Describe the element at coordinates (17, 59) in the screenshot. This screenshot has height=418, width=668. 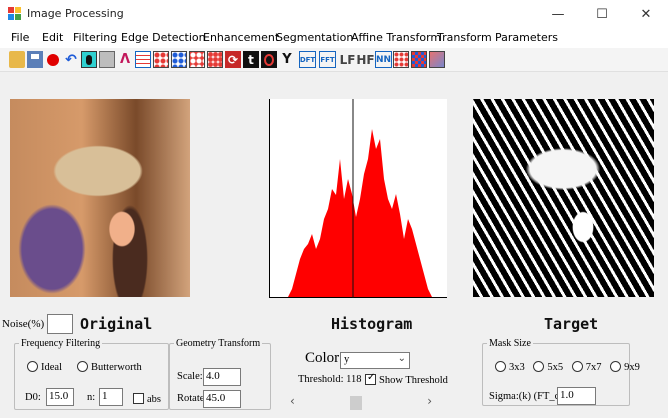
I see `open-folder-icon` at that location.